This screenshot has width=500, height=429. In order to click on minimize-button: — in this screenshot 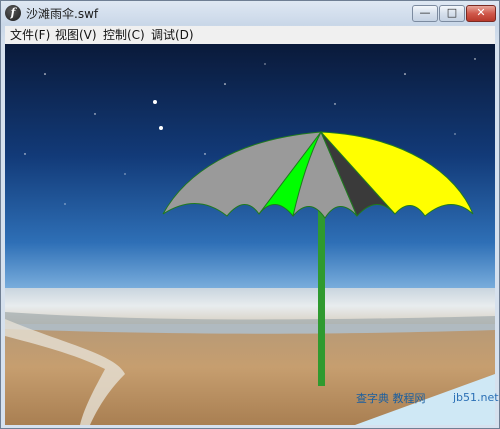, I will do `click(425, 13)`.